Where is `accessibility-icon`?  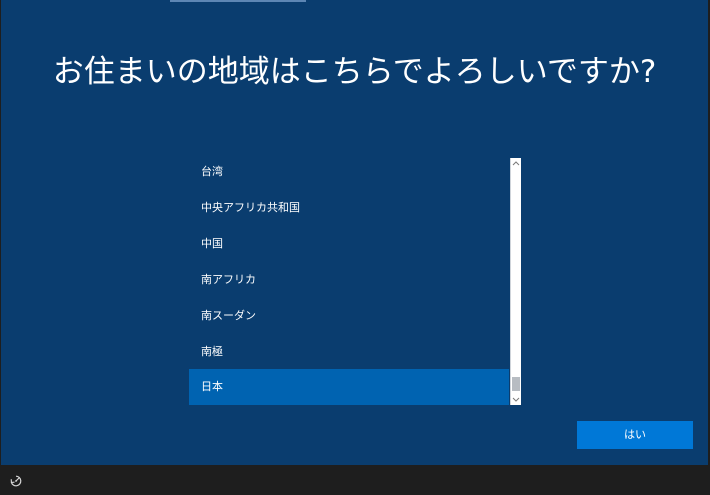
accessibility-icon is located at coordinates (16, 480).